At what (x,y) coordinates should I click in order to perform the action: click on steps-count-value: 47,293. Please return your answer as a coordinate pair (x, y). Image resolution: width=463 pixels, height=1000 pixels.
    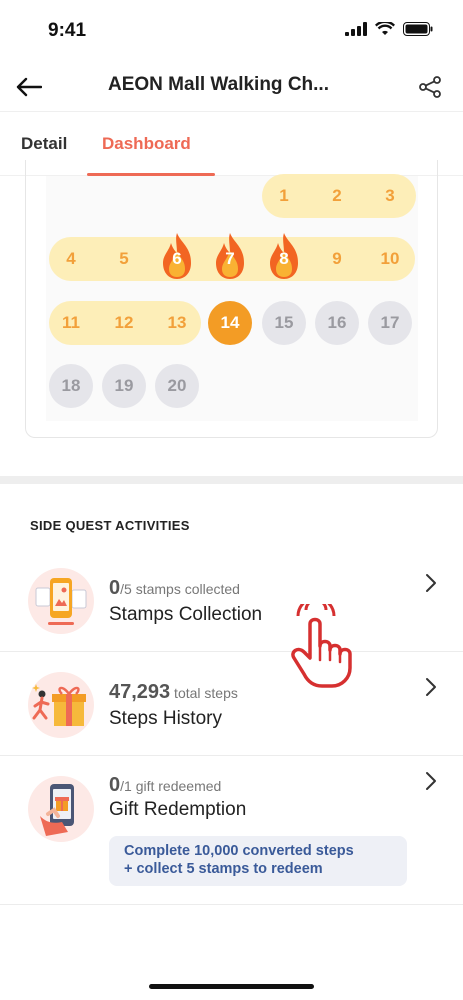
    Looking at the image, I should click on (140, 692).